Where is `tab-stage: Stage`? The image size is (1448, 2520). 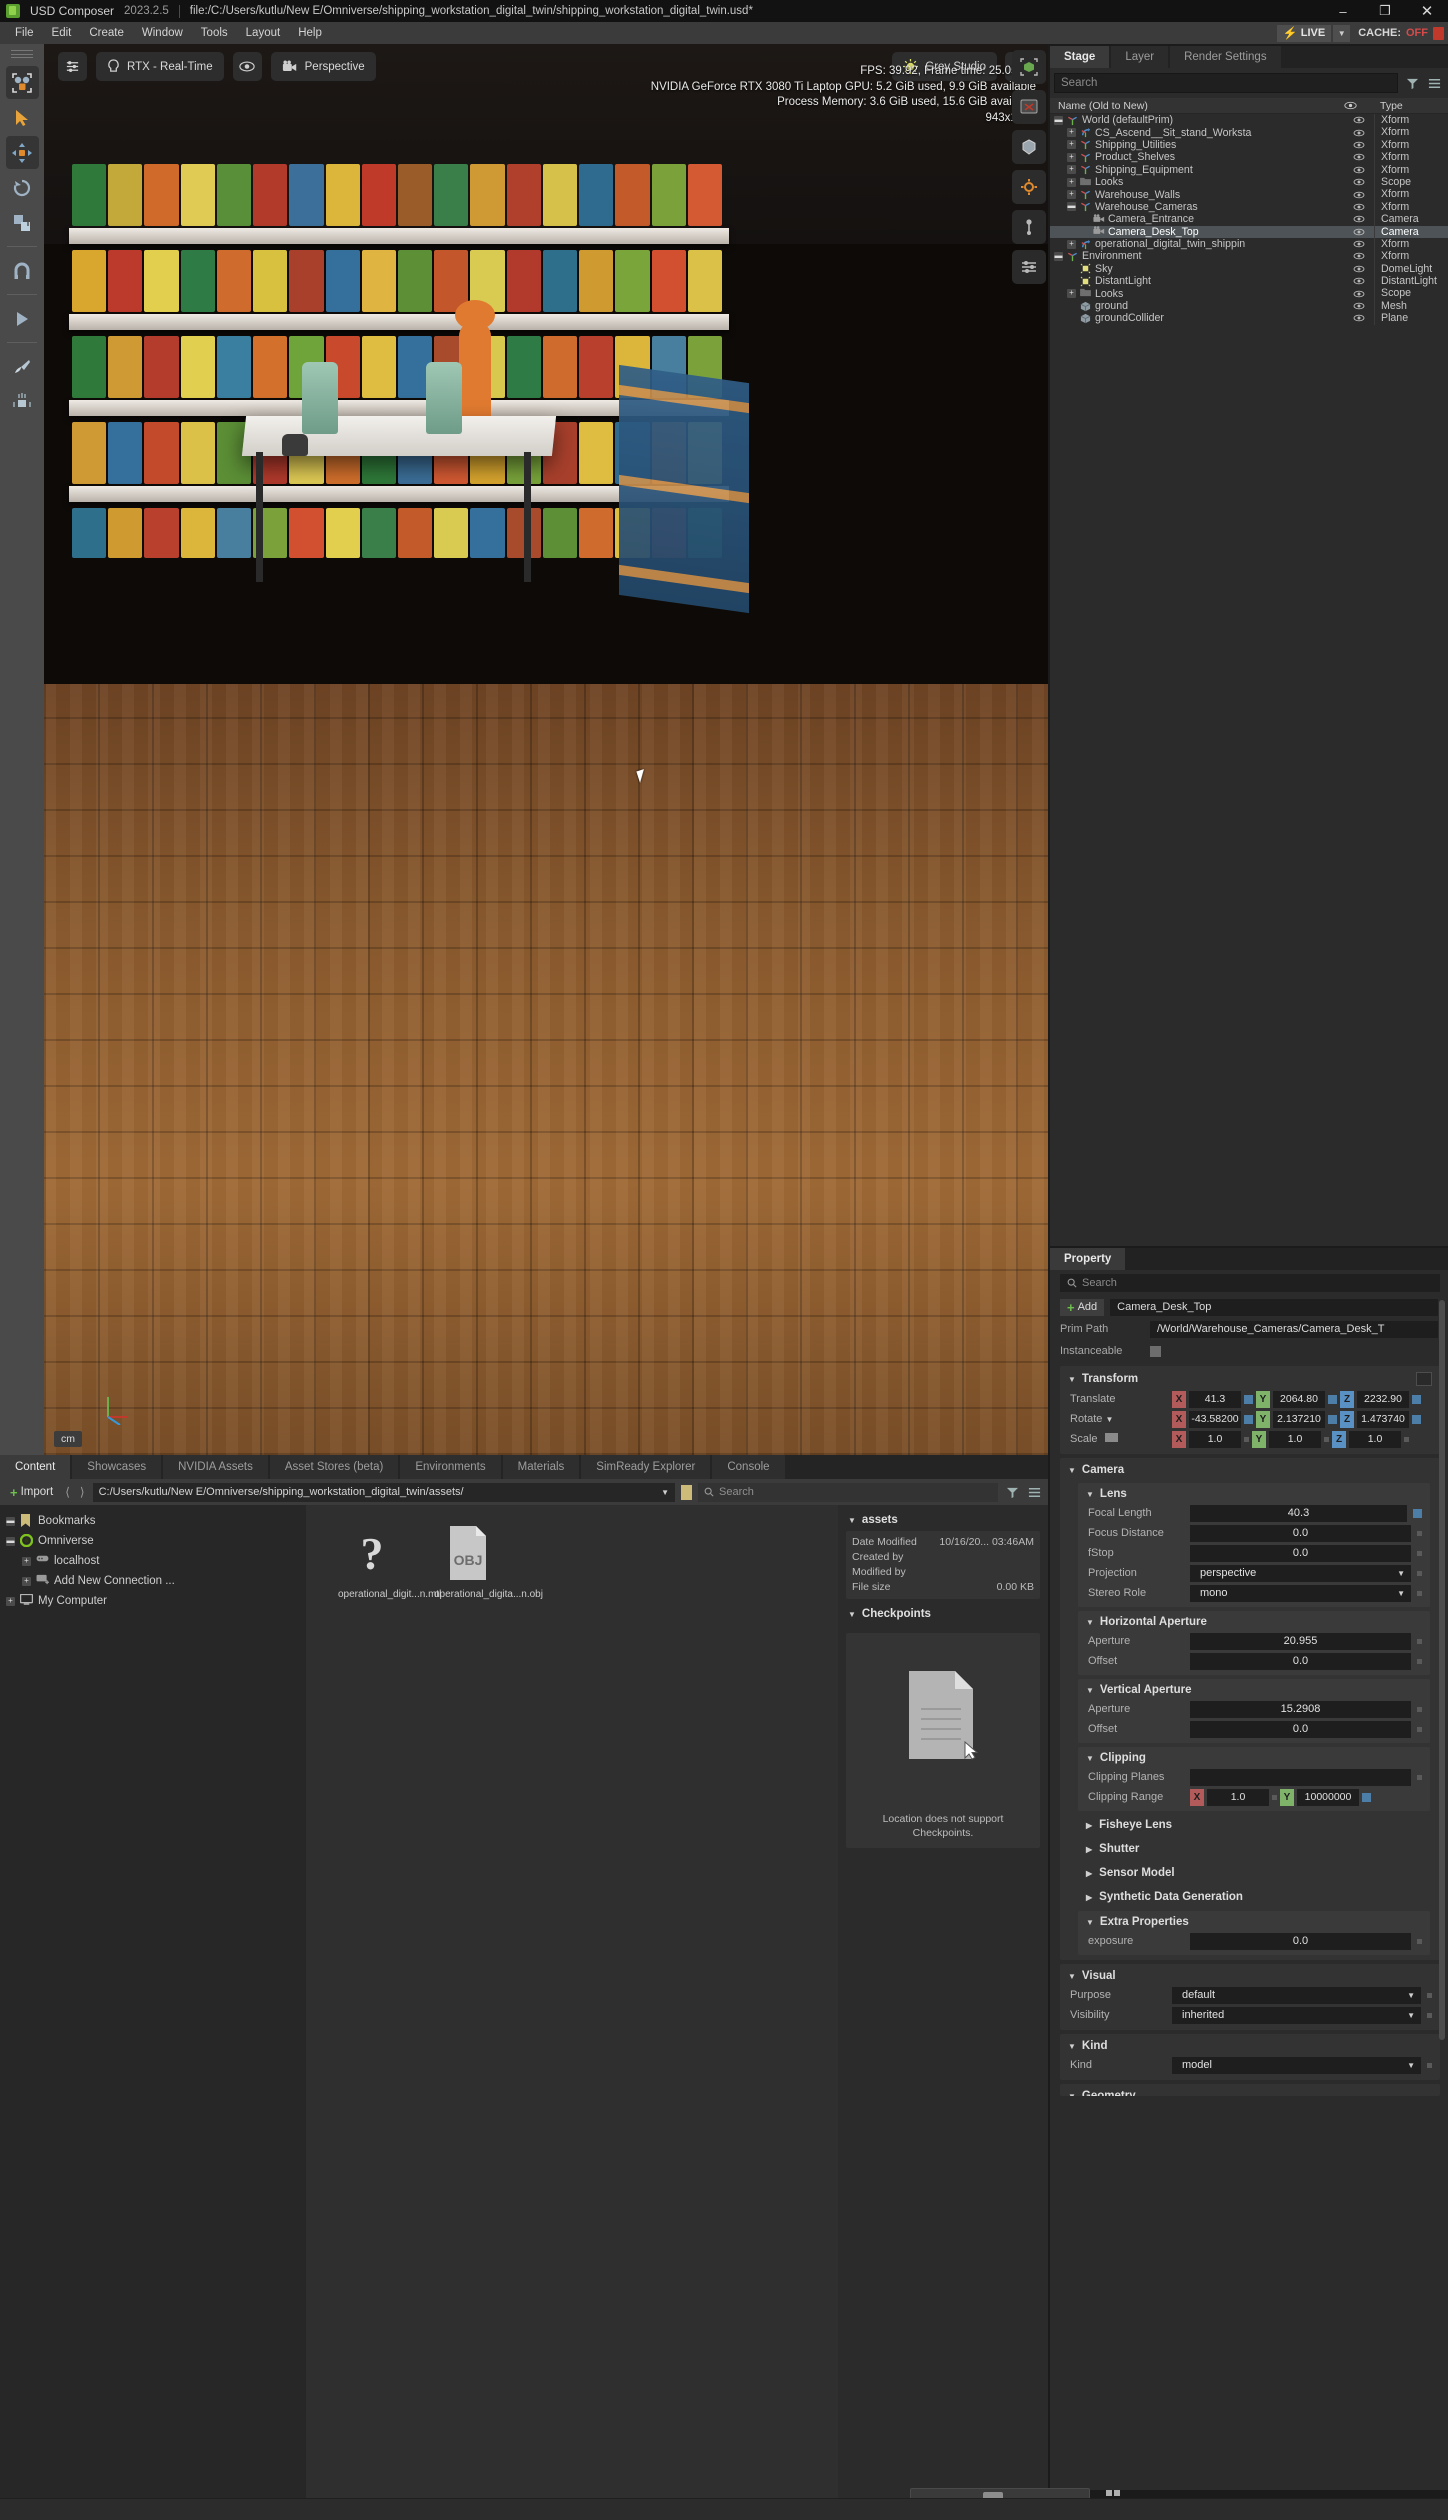 tab-stage: Stage is located at coordinates (1080, 57).